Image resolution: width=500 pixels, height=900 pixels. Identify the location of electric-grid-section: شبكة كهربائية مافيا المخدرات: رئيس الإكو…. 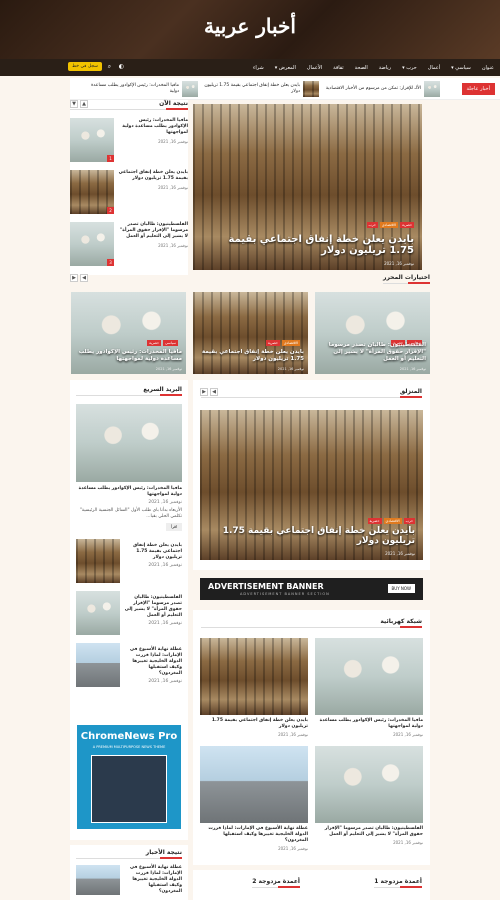
(311, 737).